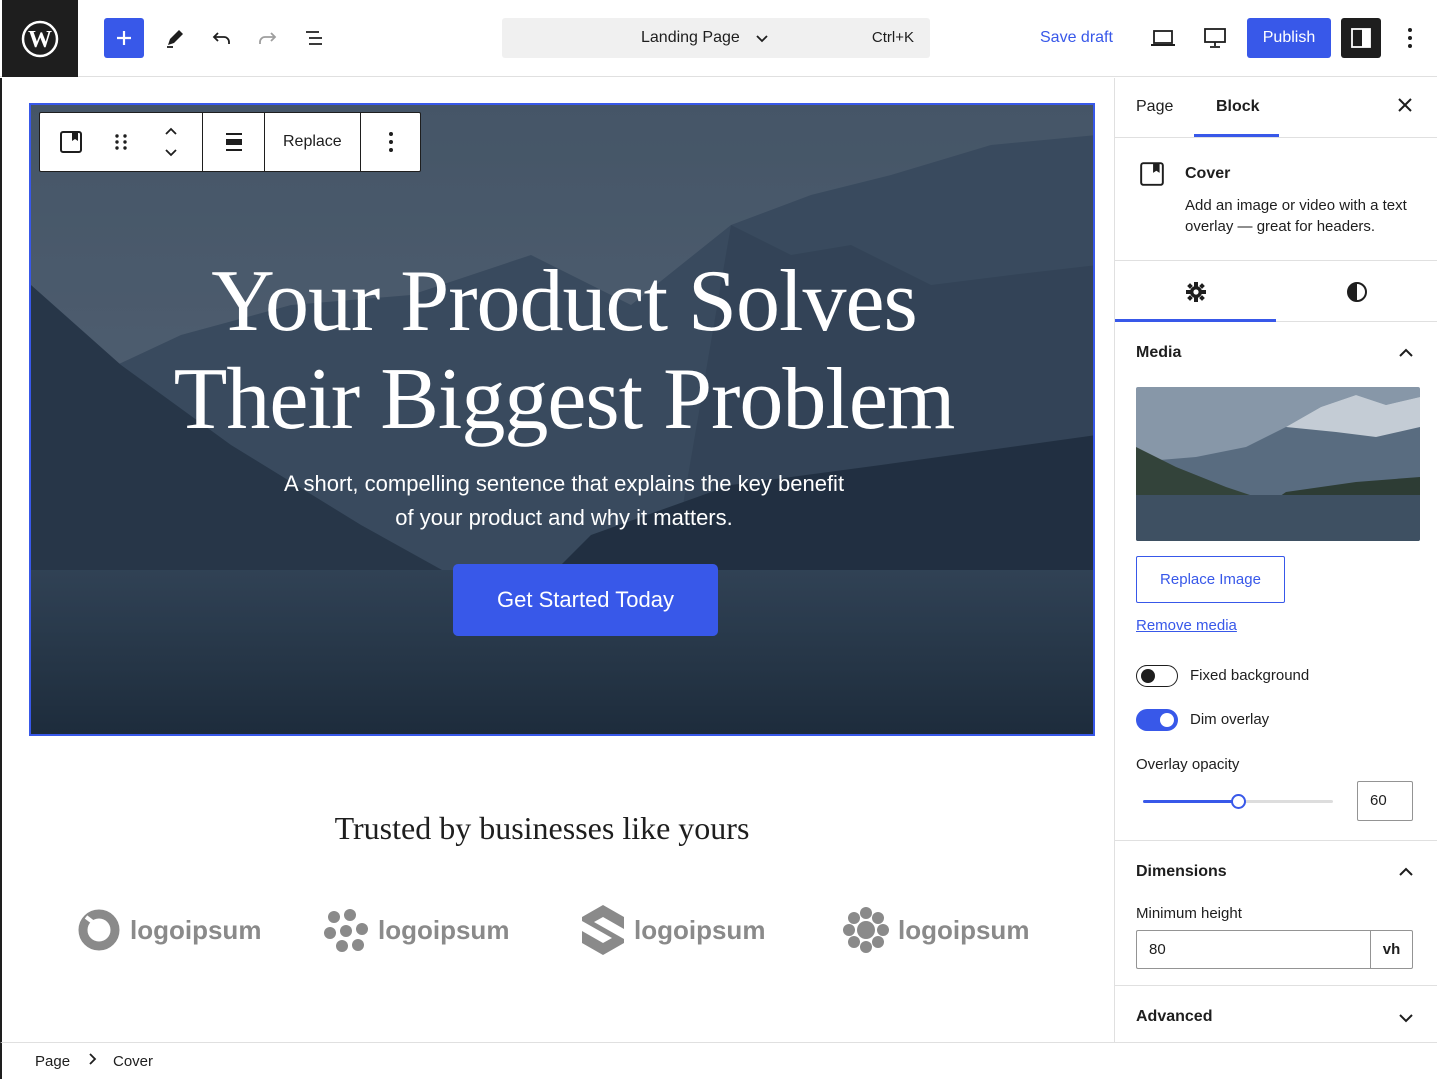 This screenshot has width=1437, height=1079. Describe the element at coordinates (1157, 720) in the screenshot. I see `dim-overlay-toggle` at that location.